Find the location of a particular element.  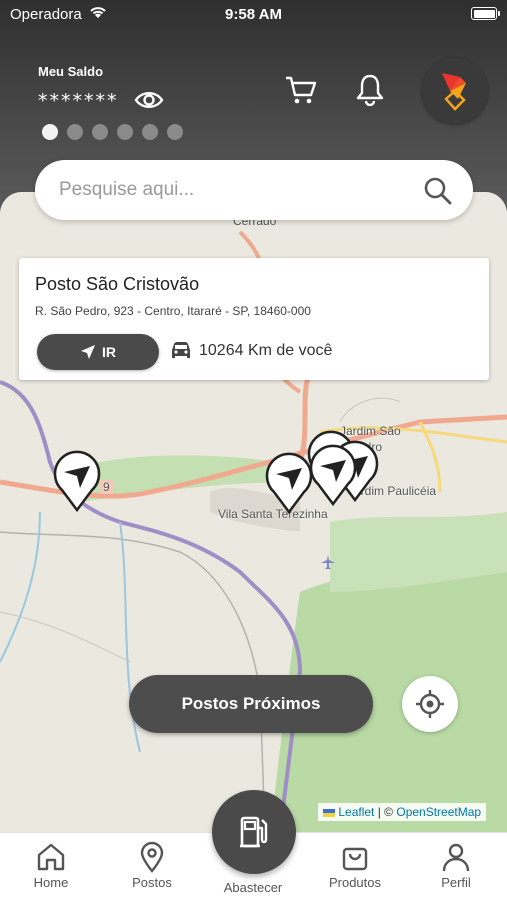

tab-home: Home is located at coordinates (51, 865).